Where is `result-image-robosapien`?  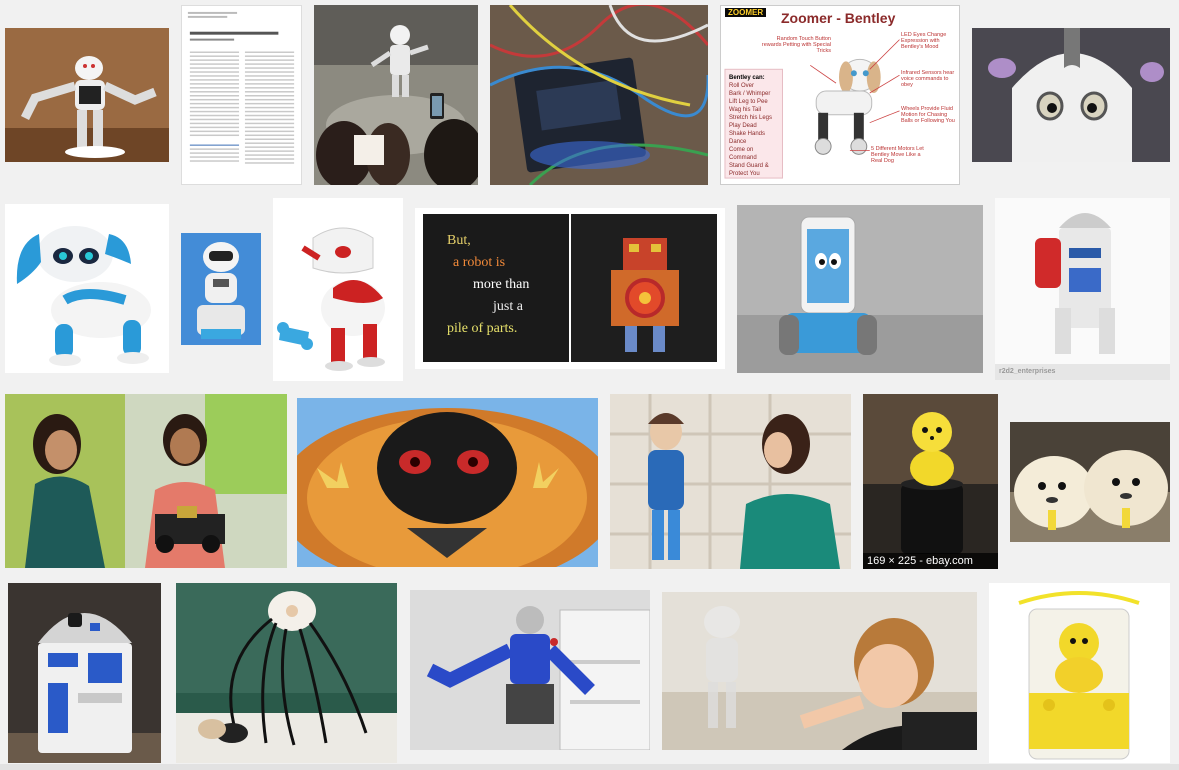 result-image-robosapien is located at coordinates (87, 95).